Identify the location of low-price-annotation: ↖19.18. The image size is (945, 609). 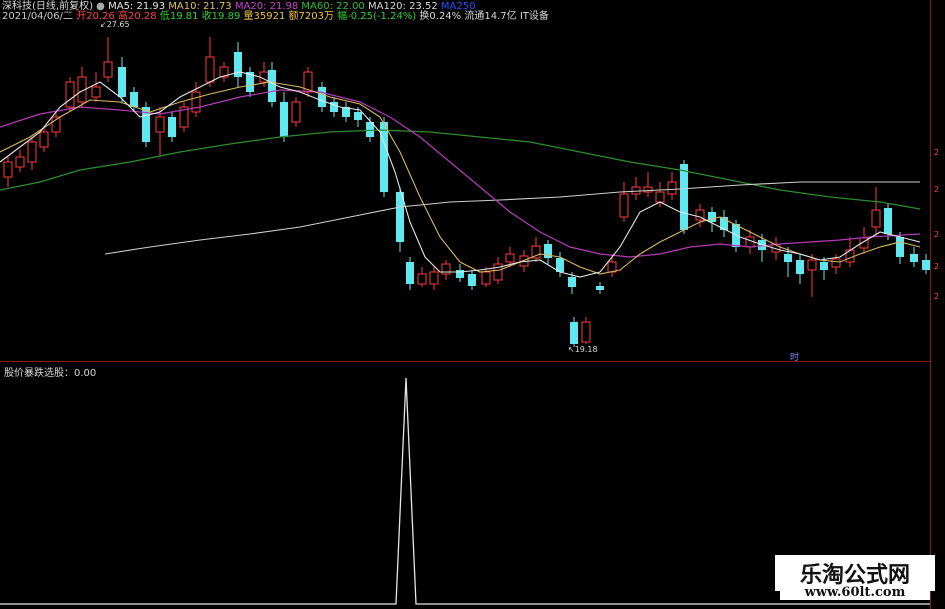
(583, 349).